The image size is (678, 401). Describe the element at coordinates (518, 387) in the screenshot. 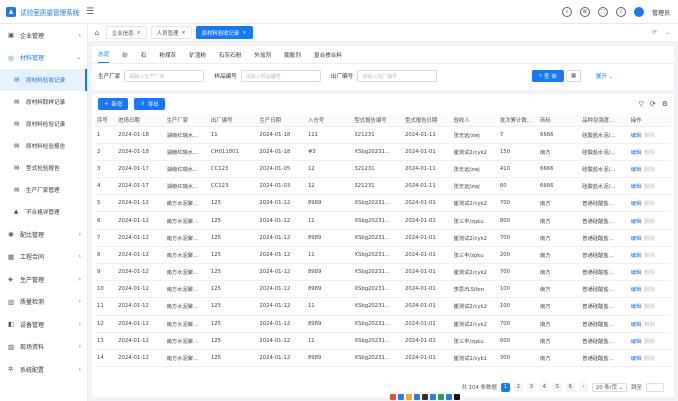

I see `page-button: 2` at that location.